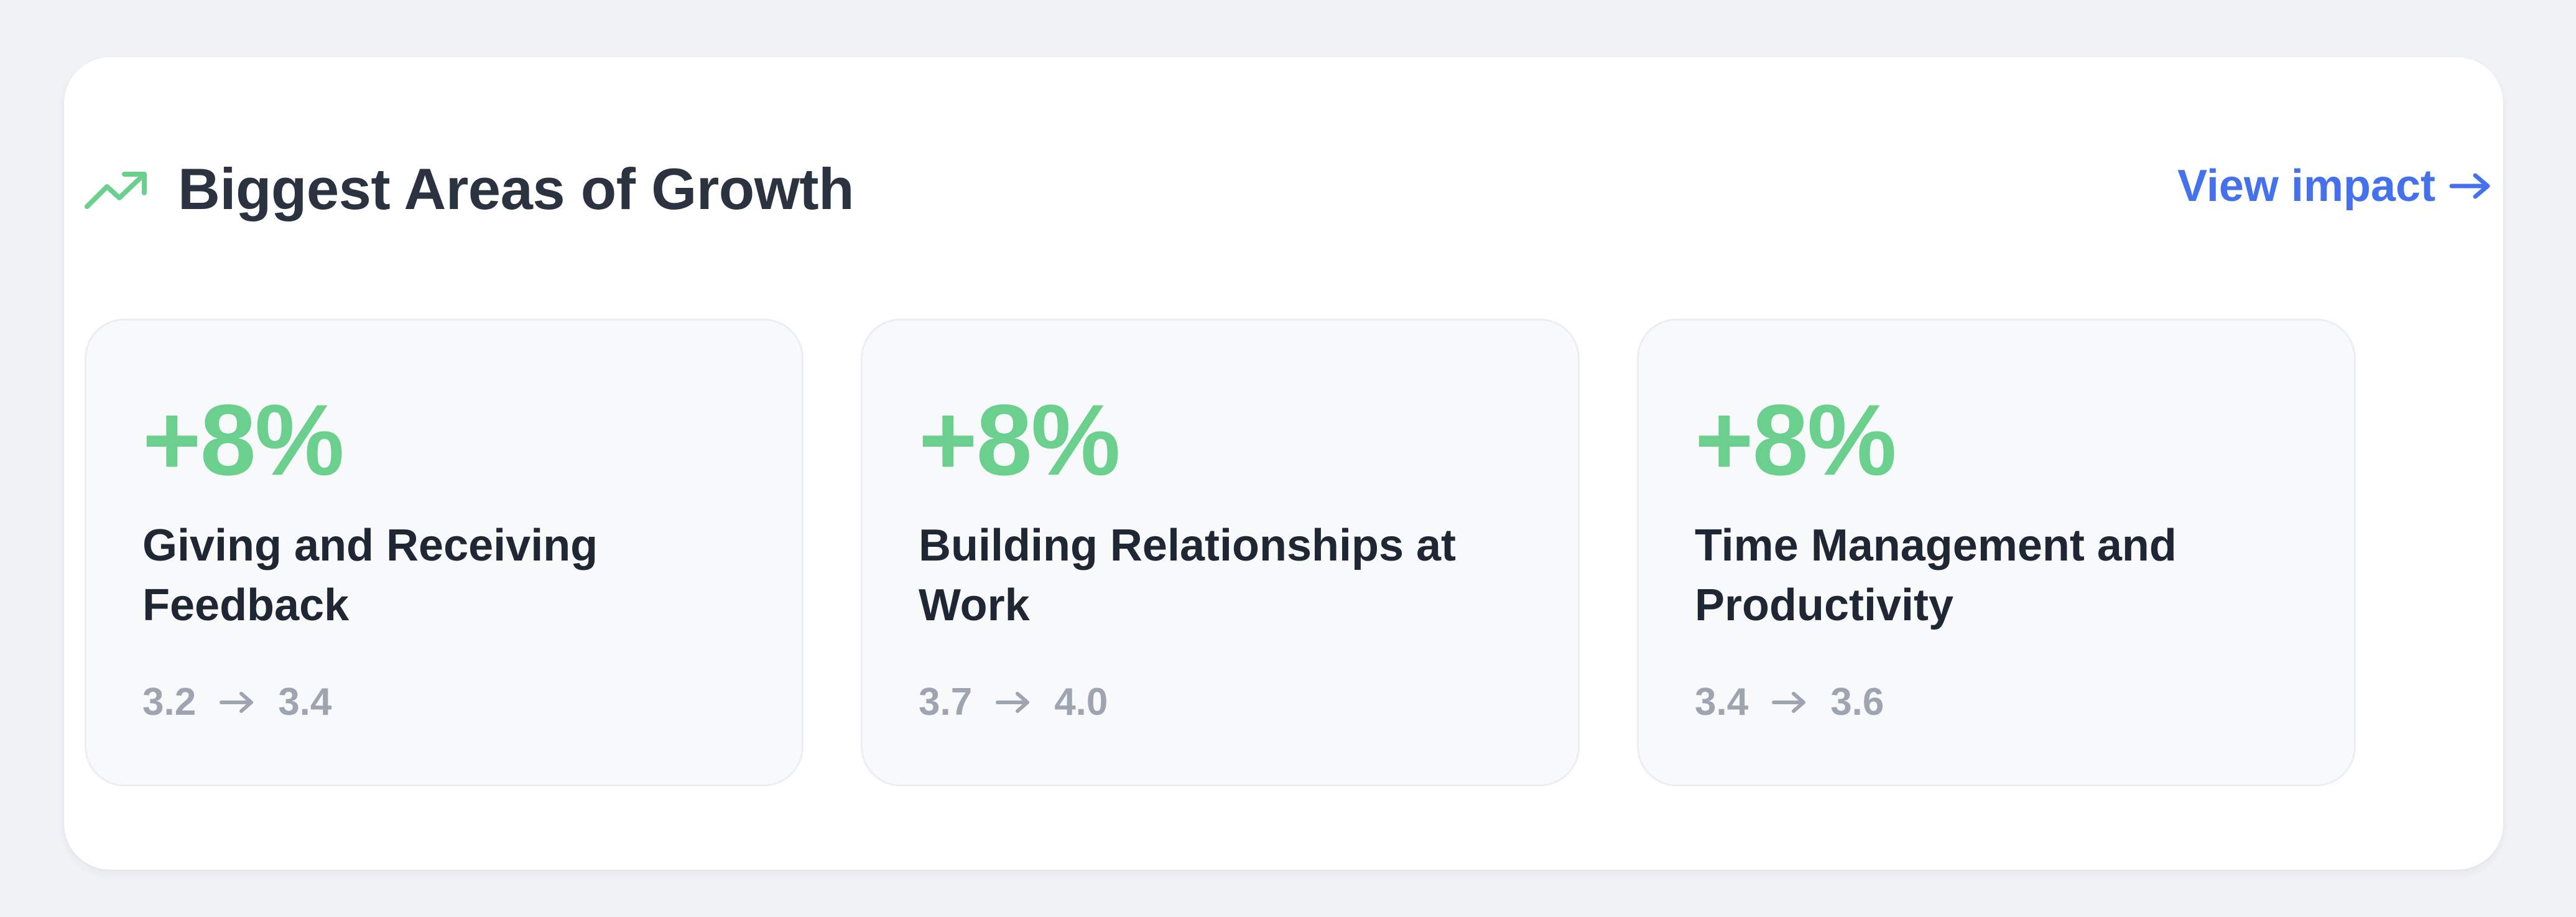 The image size is (2576, 917). Describe the element at coordinates (1722, 702) in the screenshot. I see `score-from: 3.4` at that location.